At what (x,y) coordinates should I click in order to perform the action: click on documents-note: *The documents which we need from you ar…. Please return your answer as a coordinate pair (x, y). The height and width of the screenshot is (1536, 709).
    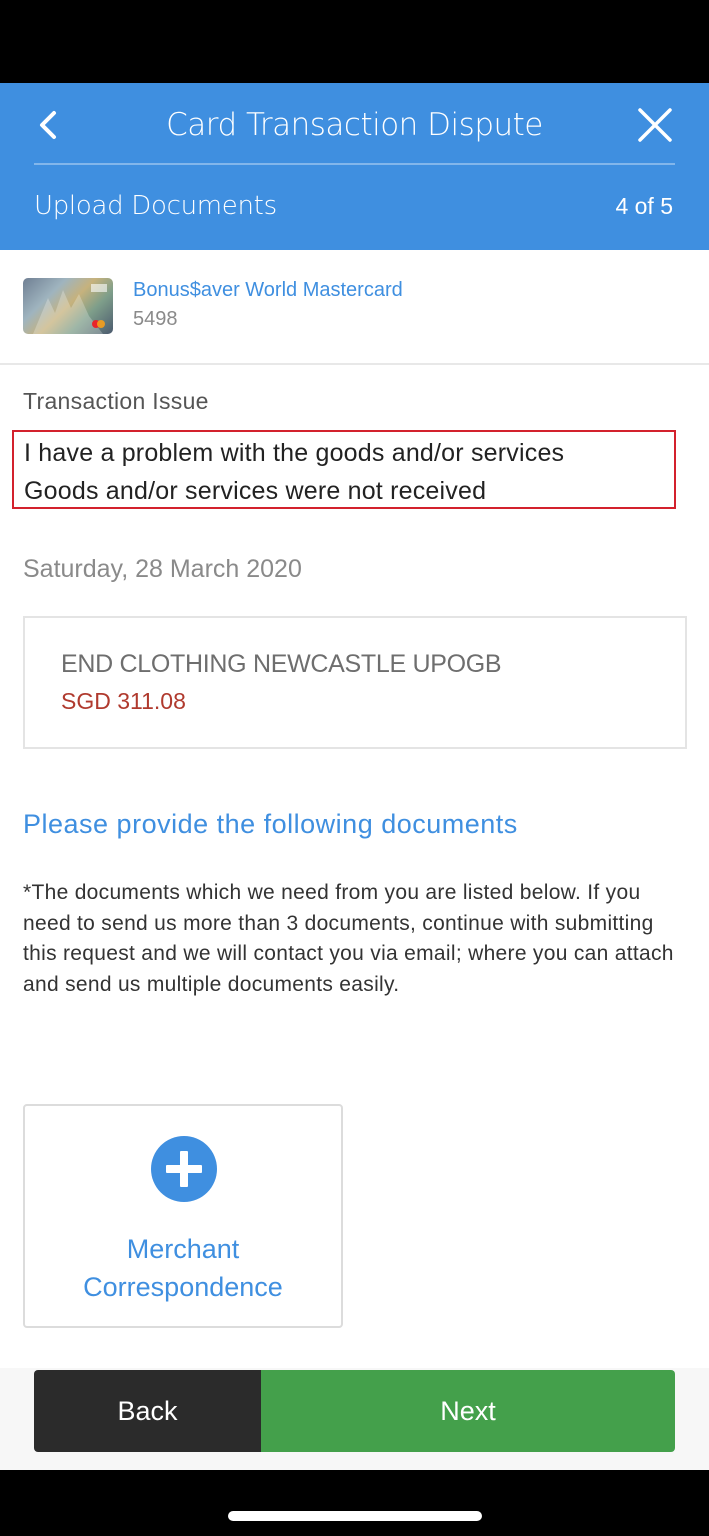
    Looking at the image, I should click on (348, 938).